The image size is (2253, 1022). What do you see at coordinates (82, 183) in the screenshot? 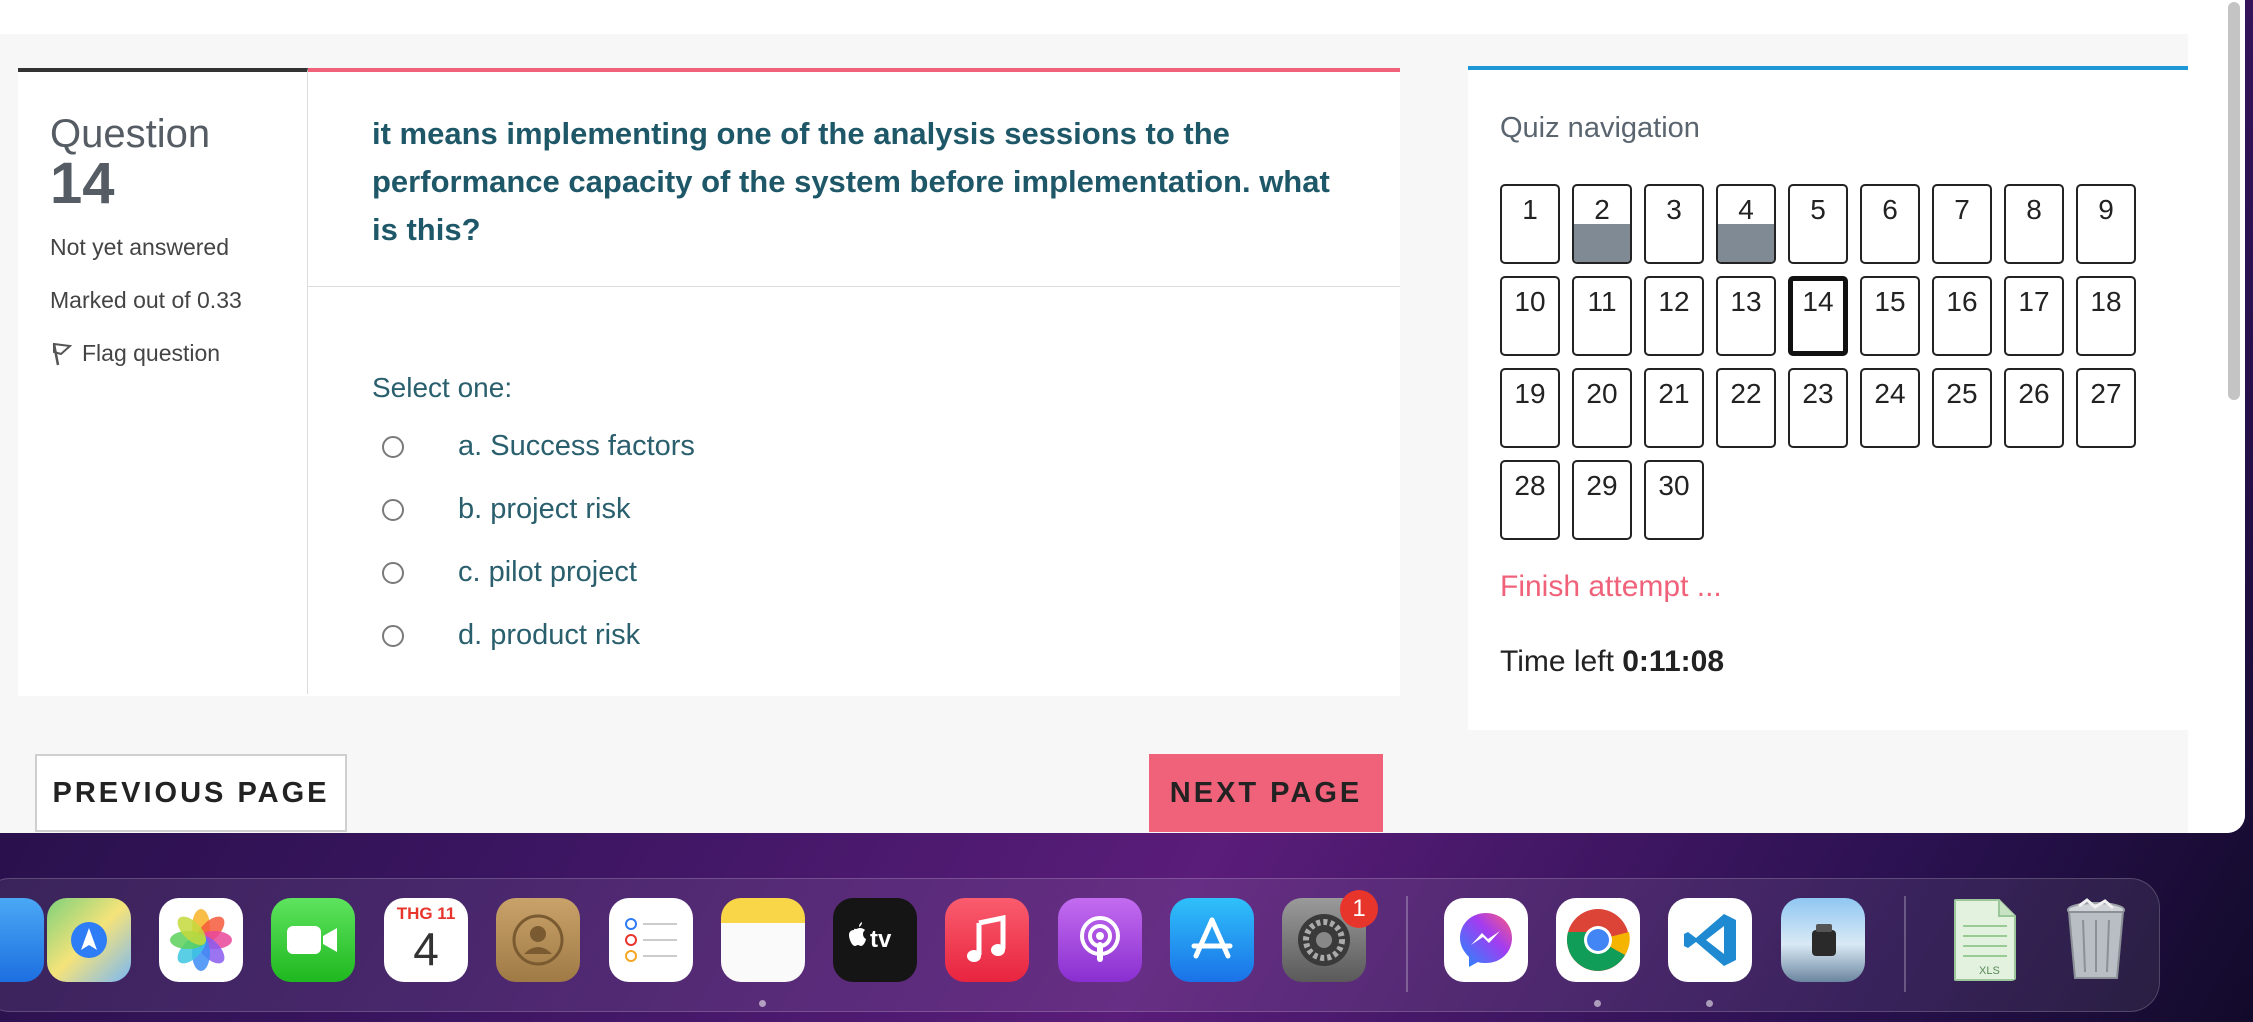
I see `question-number: 14` at bounding box center [82, 183].